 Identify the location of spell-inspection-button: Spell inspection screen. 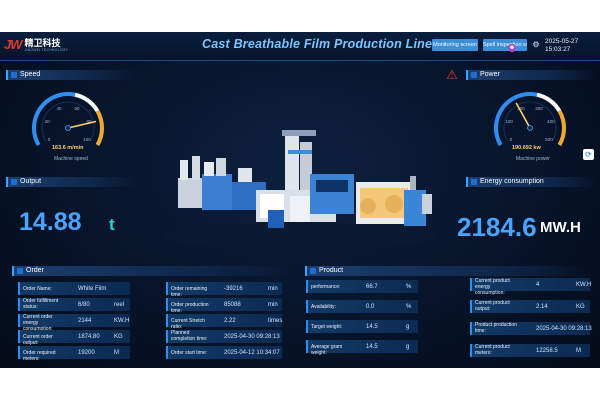
(505, 45).